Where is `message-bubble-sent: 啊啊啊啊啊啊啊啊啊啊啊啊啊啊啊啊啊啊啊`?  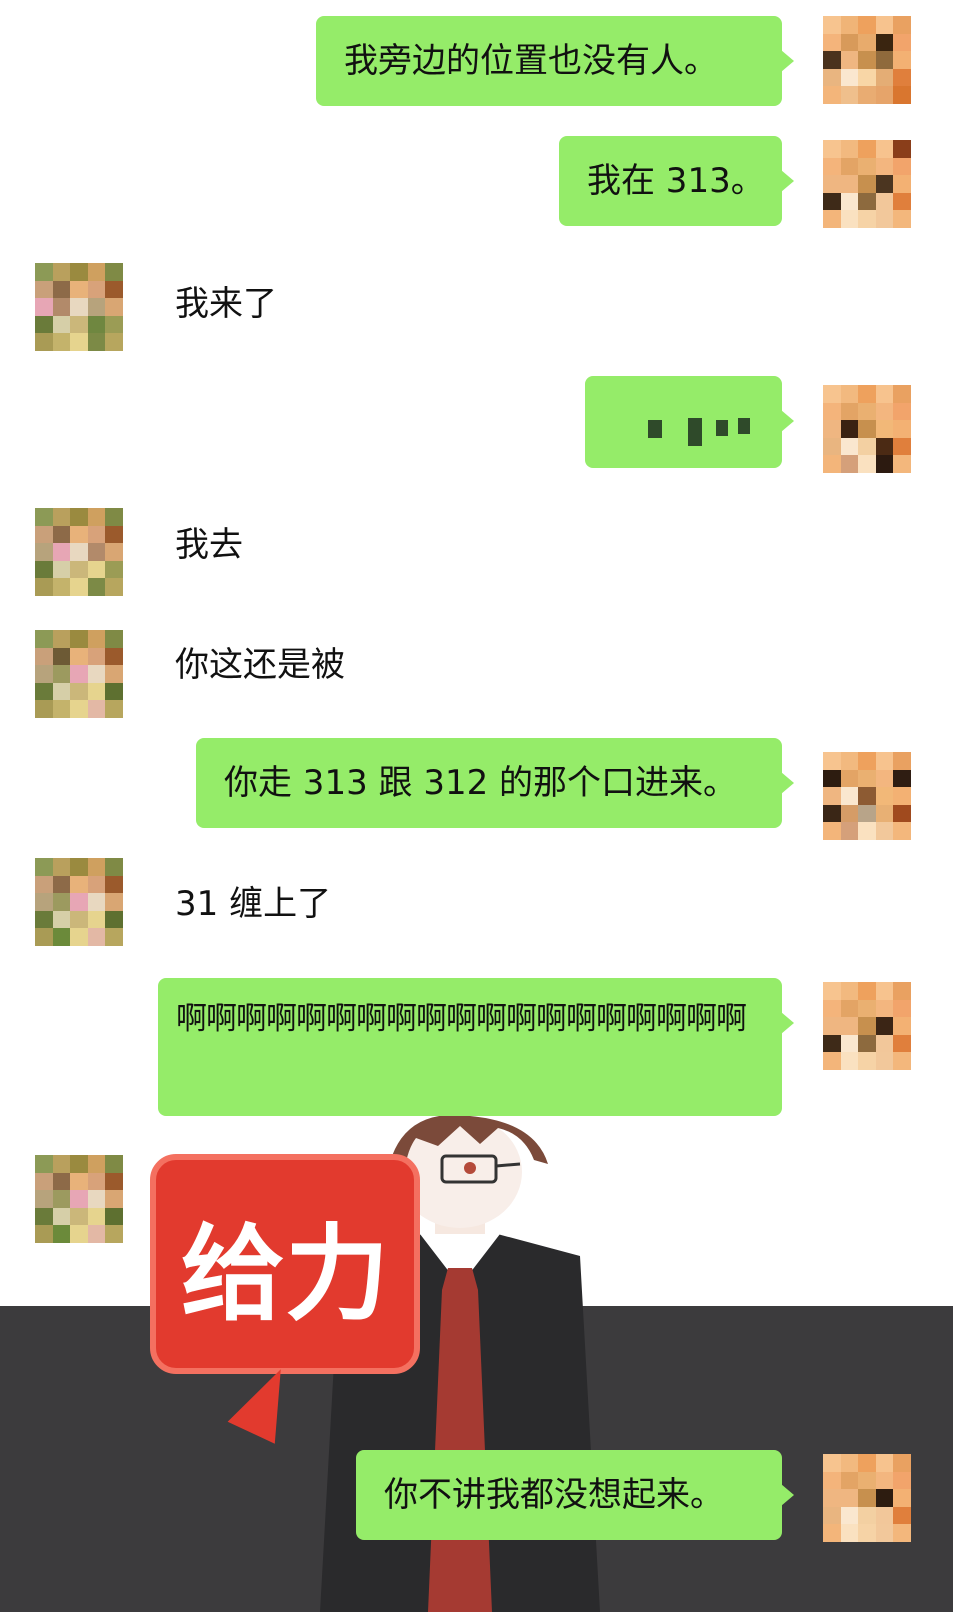
message-bubble-sent: 啊啊啊啊啊啊啊啊啊啊啊啊啊啊啊啊啊啊啊 is located at coordinates (476, 1047).